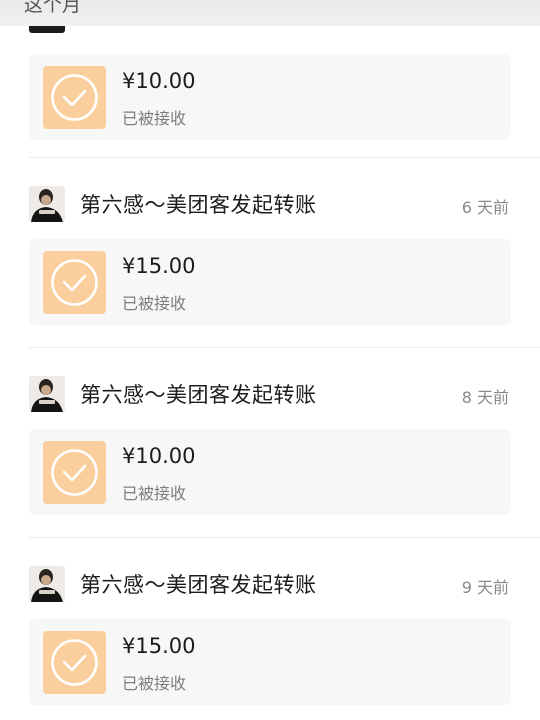 The height and width of the screenshot is (720, 540). I want to click on record-time: 8 天前, so click(485, 397).